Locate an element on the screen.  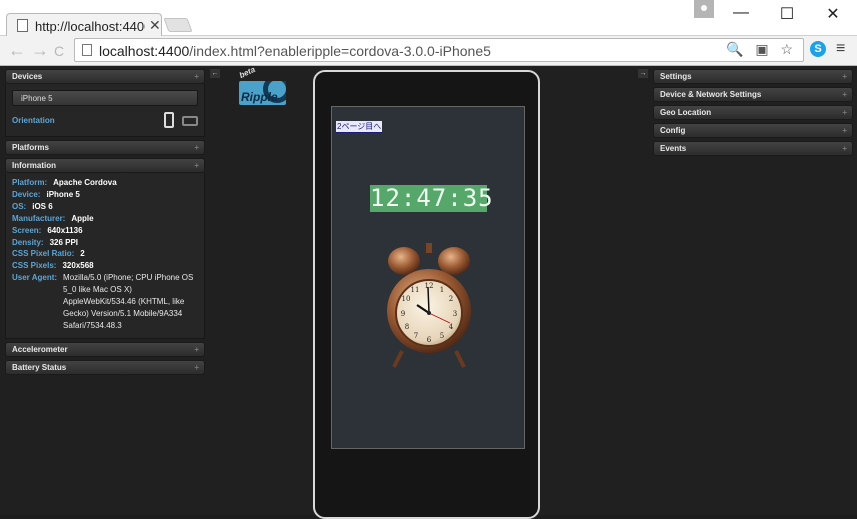
browser-tab: http://localhost:4400 ✕ is located at coordinates (84, 25).